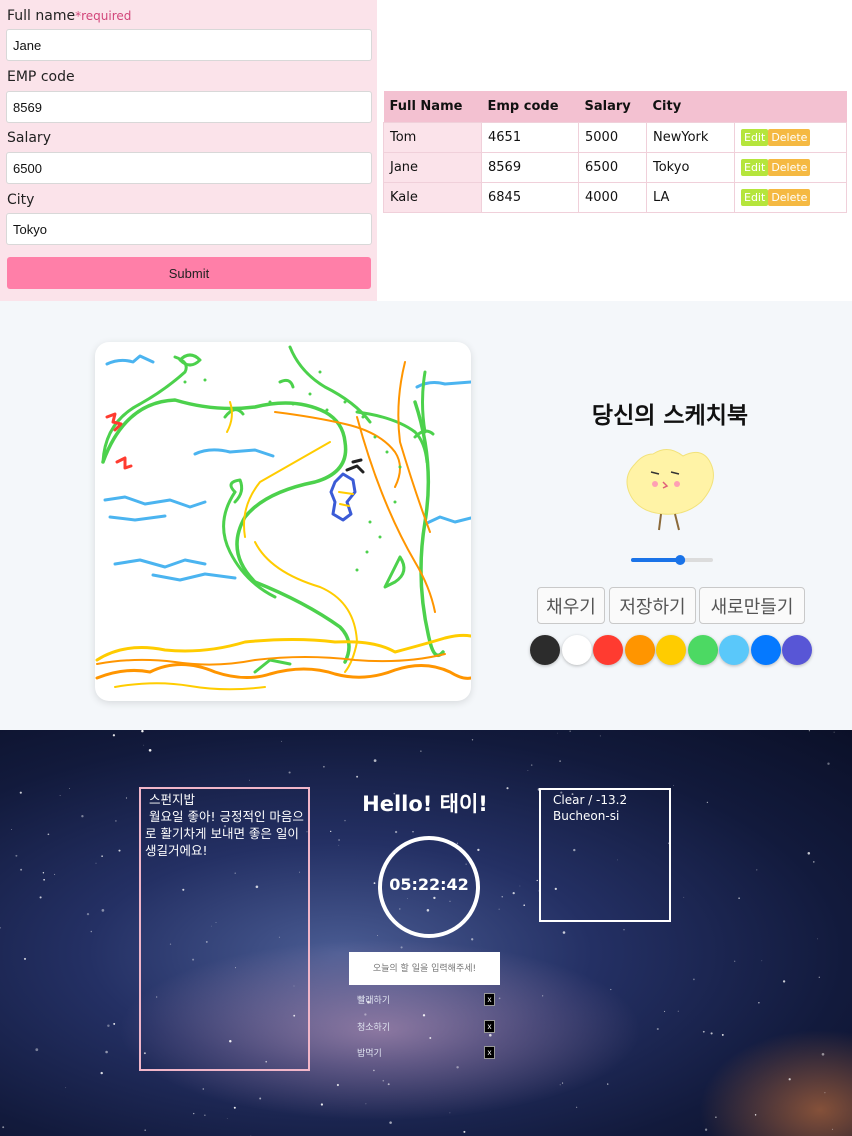 This screenshot has height=1136, width=852. Describe the element at coordinates (615, 167) in the screenshot. I see `table-row: Jane 8569 6500 Tokyo Edit Delete` at that location.